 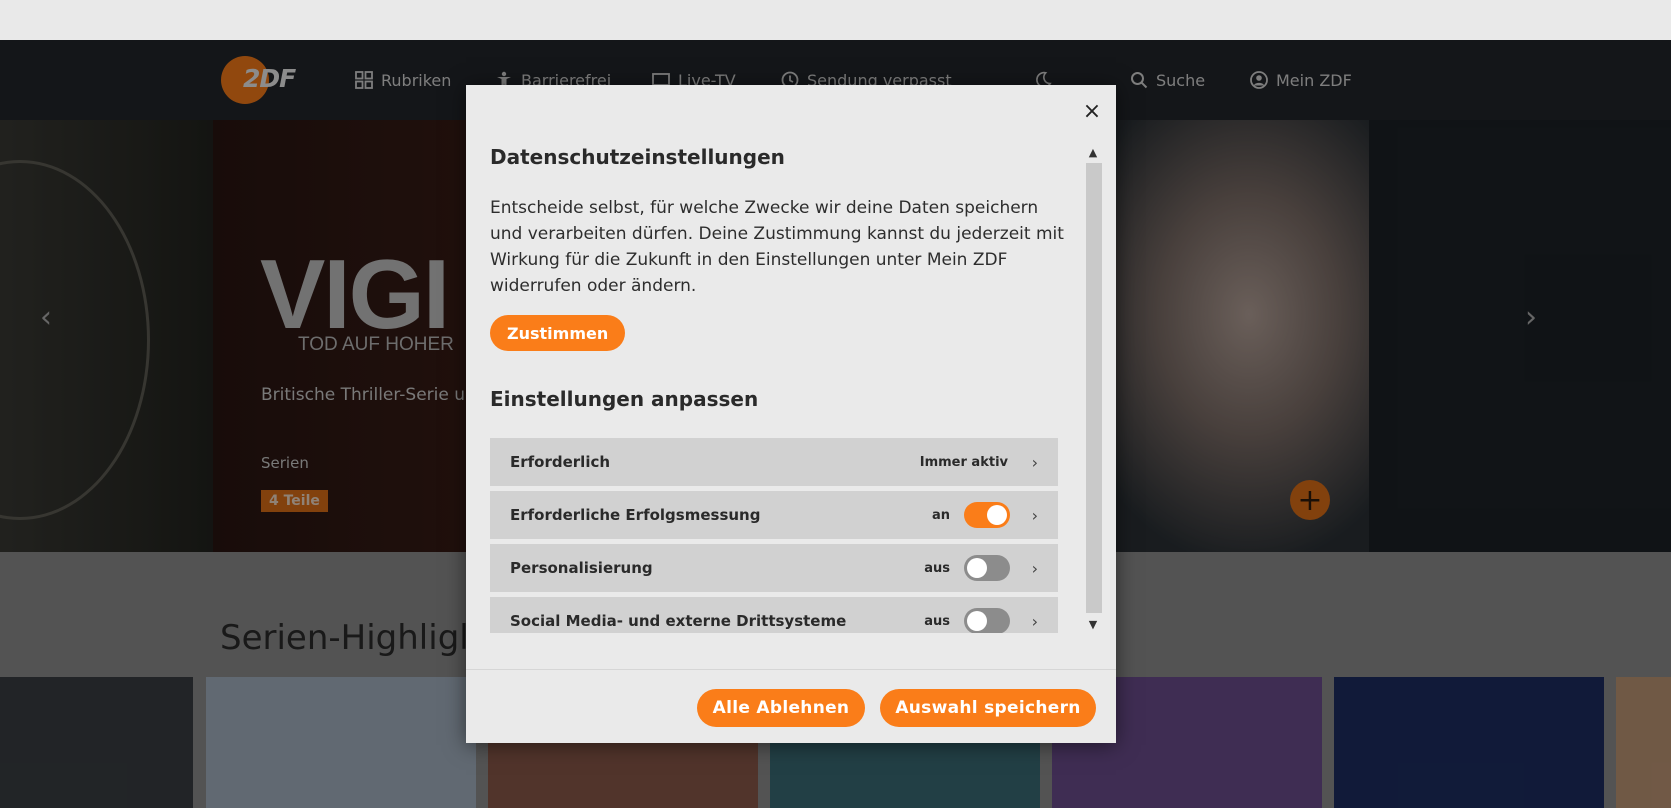 I want to click on category-label: Social Media- und externe Drittsysteme, so click(x=678, y=621).